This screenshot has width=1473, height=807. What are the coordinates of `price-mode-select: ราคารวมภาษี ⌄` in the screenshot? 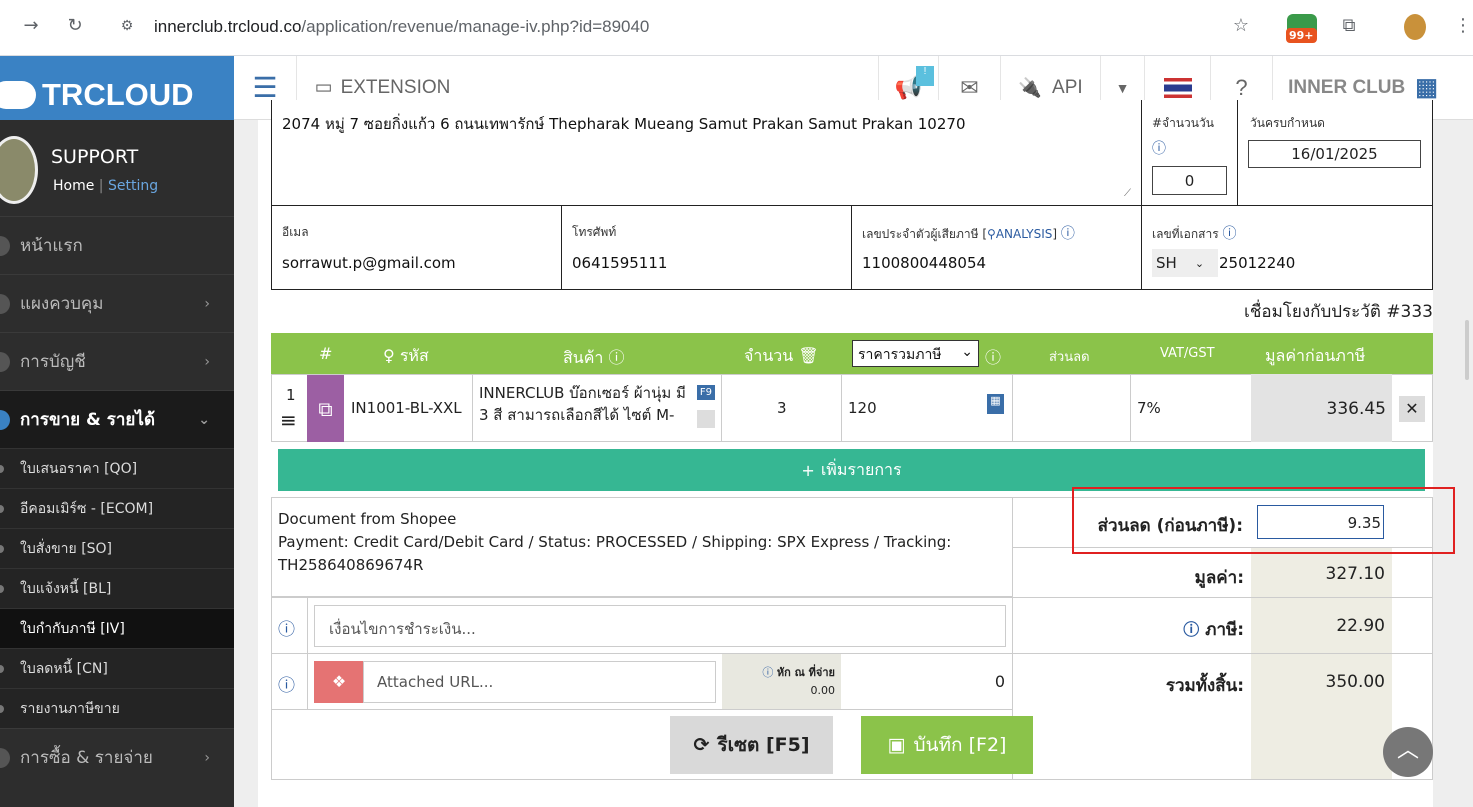 It's located at (915, 353).